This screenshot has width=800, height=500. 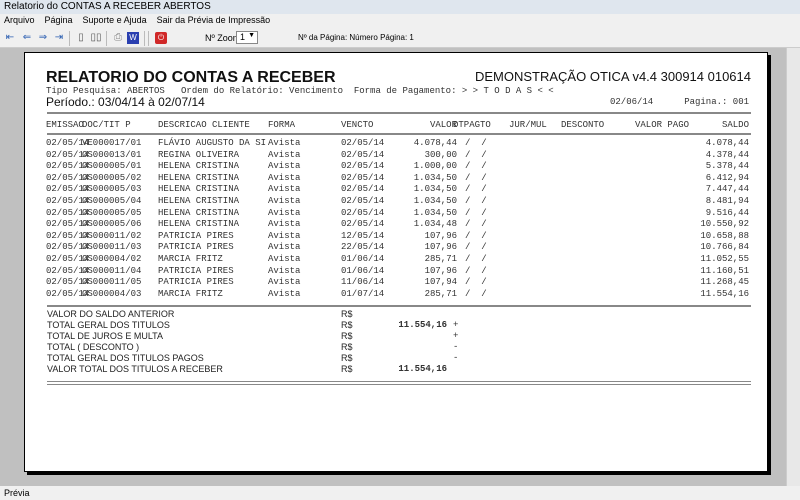 What do you see at coordinates (112, 224) in the screenshot?
I see `cell: OS000005/06` at bounding box center [112, 224].